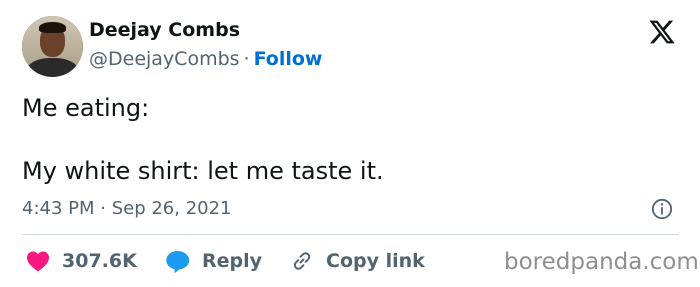 This screenshot has height=287, width=700. I want to click on x-logo-icon, so click(662, 32).